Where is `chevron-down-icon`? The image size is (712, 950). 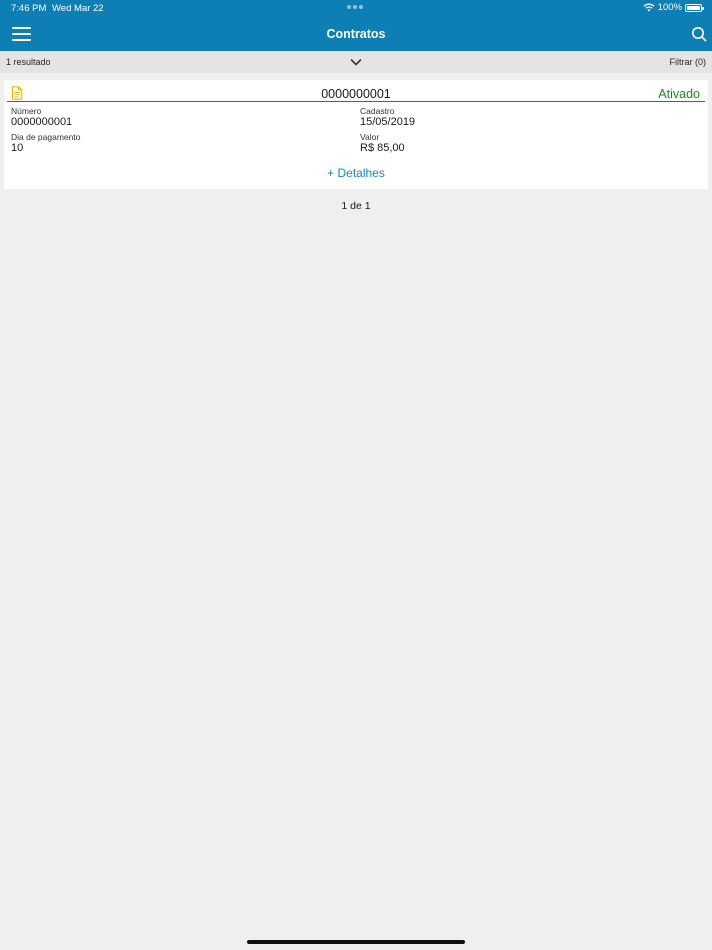 chevron-down-icon is located at coordinates (356, 62).